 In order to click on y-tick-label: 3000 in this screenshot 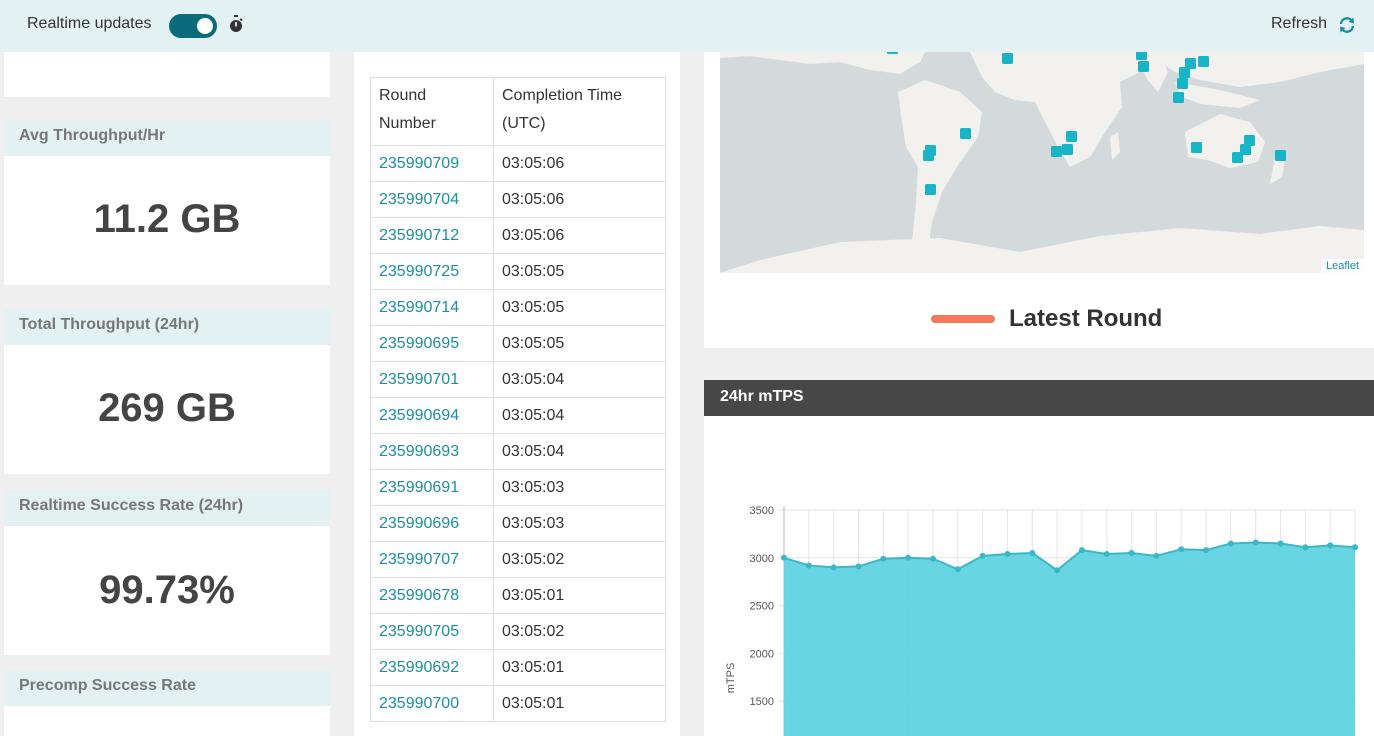, I will do `click(762, 559)`.